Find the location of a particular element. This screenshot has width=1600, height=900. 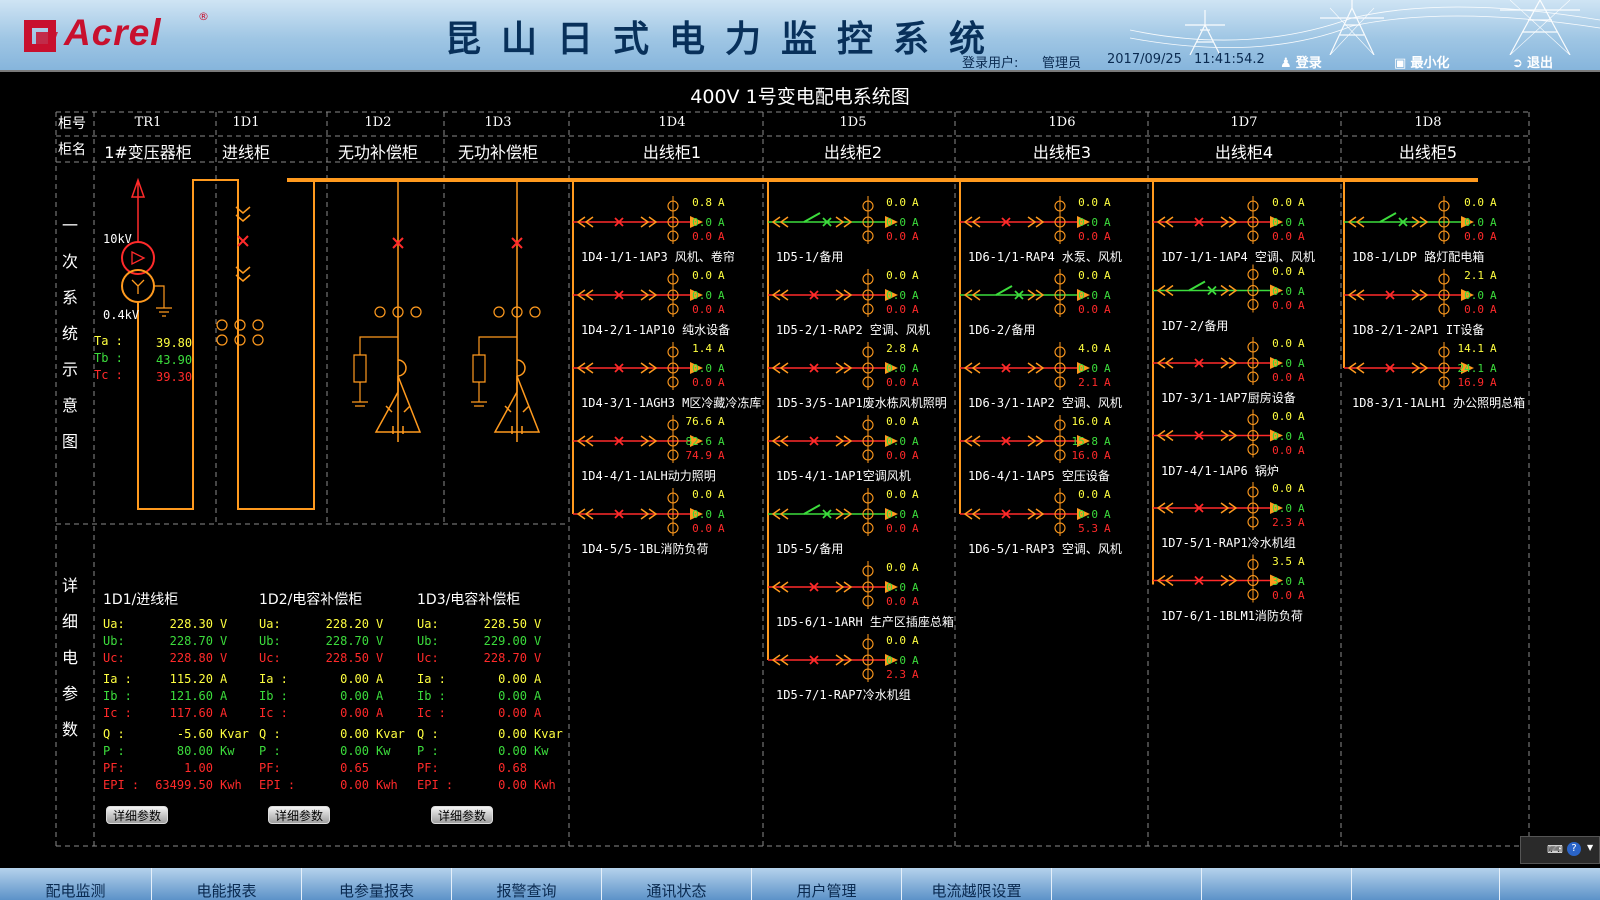

detail-unit: Kw is located at coordinates (383, 751).